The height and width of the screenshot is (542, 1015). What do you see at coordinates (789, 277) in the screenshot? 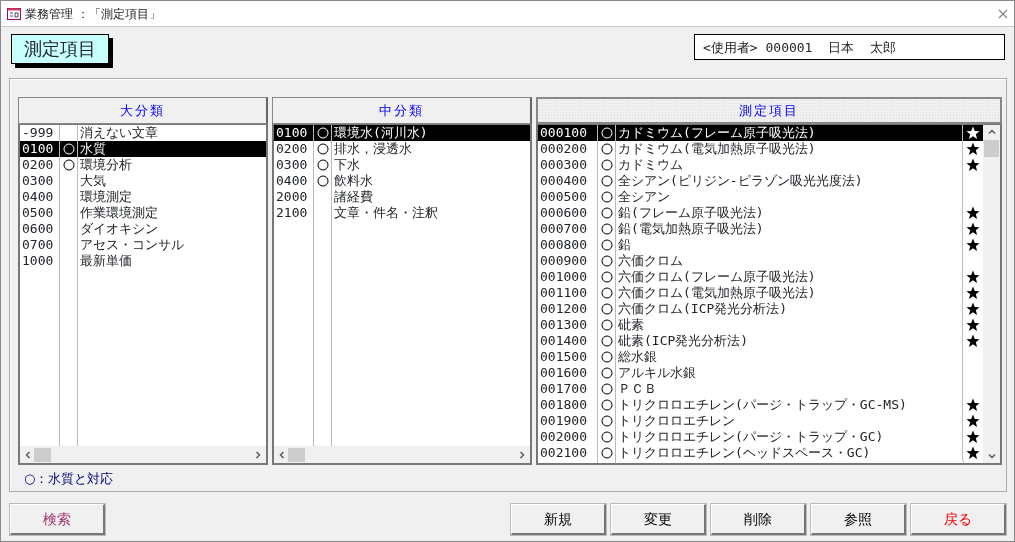
I see `name-text: 六価クロム(フレーム原子吸光法)` at bounding box center [789, 277].